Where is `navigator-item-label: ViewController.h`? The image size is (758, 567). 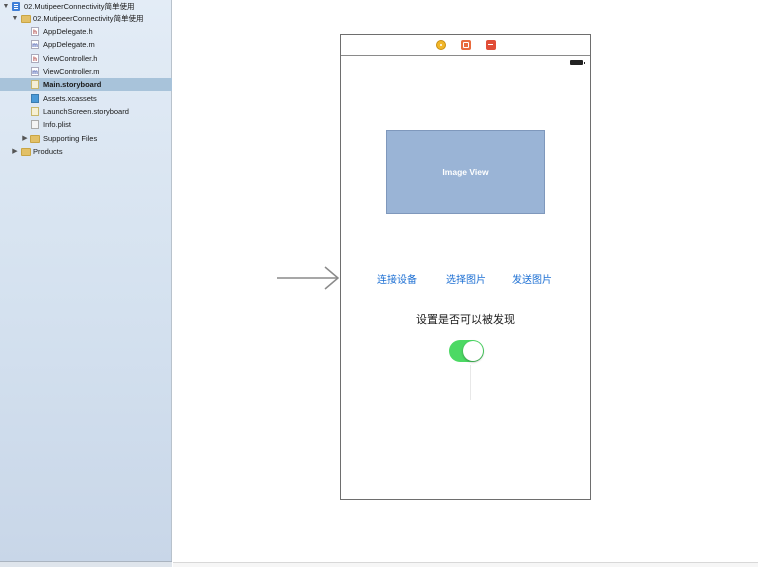
navigator-item-label: ViewController.h is located at coordinates (70, 58).